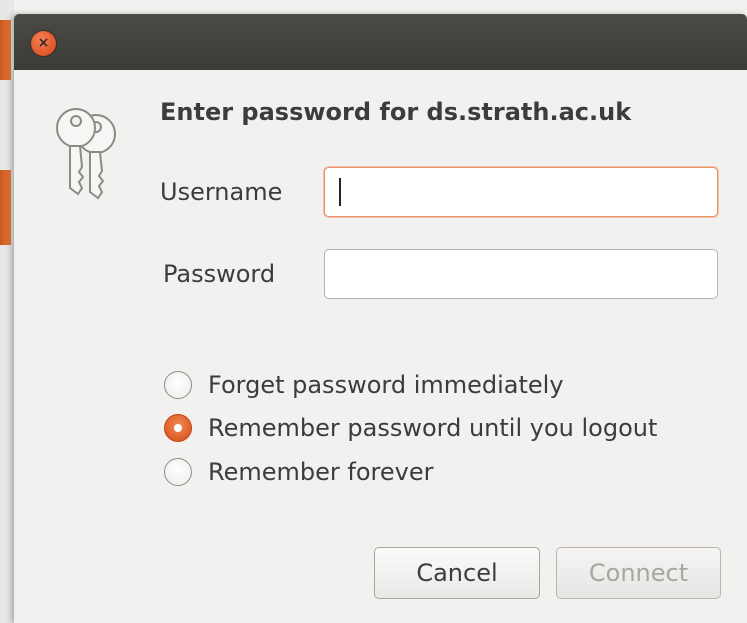 This screenshot has height=623, width=747. I want to click on keys-icon, so click(86, 154).